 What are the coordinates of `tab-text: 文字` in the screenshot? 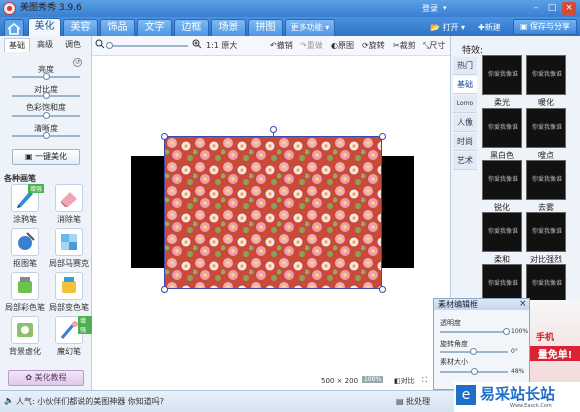 It's located at (154, 27).